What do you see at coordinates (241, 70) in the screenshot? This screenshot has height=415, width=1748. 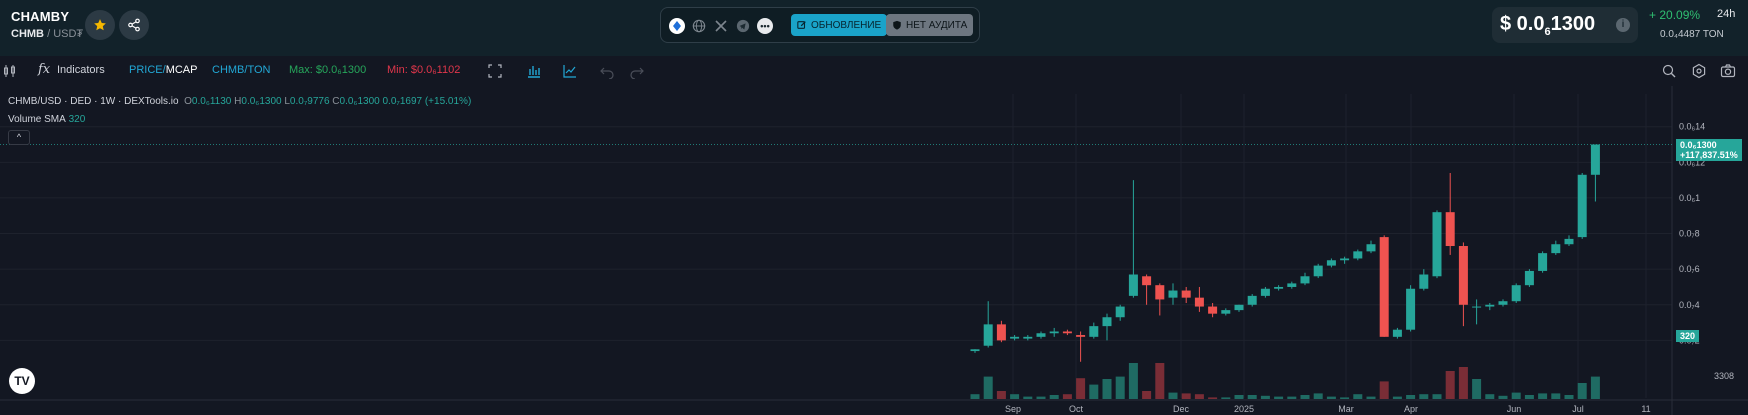 I see `pair-toggle: CHMB/TON` at bounding box center [241, 70].